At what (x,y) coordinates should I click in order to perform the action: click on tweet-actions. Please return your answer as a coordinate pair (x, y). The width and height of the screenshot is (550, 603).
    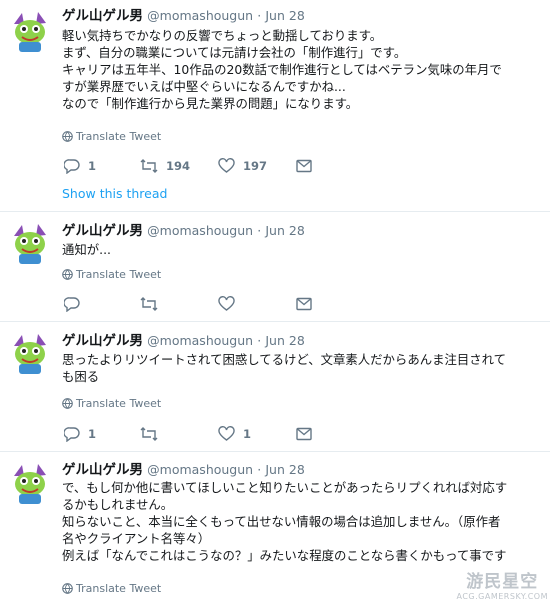
    Looking at the image, I should click on (212, 304).